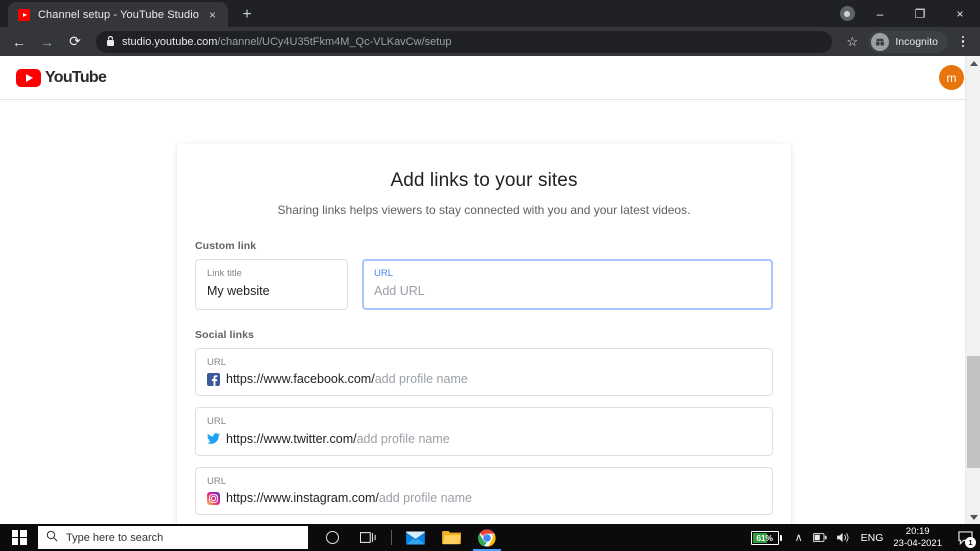 This screenshot has height=551, width=980. What do you see at coordinates (843, 537) in the screenshot?
I see `volume-icon` at bounding box center [843, 537].